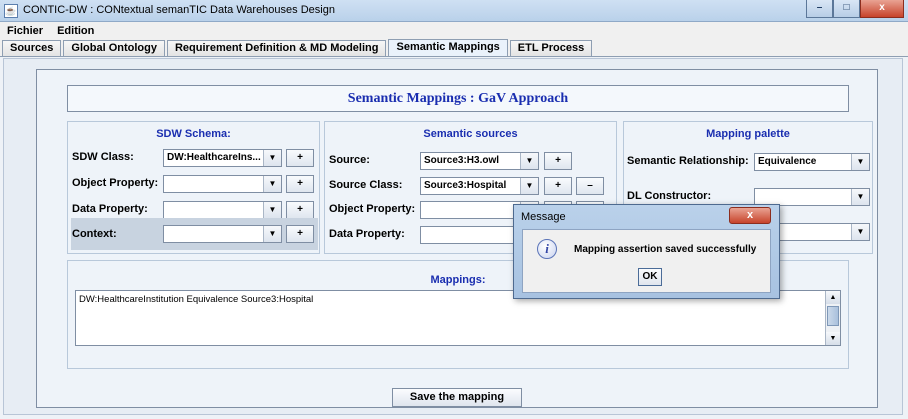 The image size is (908, 419). I want to click on menubar: Fichier Edition, so click(454, 30).